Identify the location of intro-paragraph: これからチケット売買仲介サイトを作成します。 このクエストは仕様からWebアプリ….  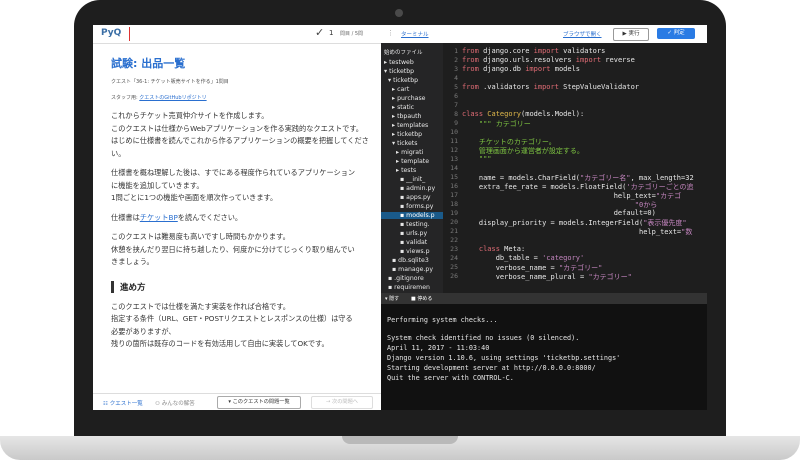
(242, 135).